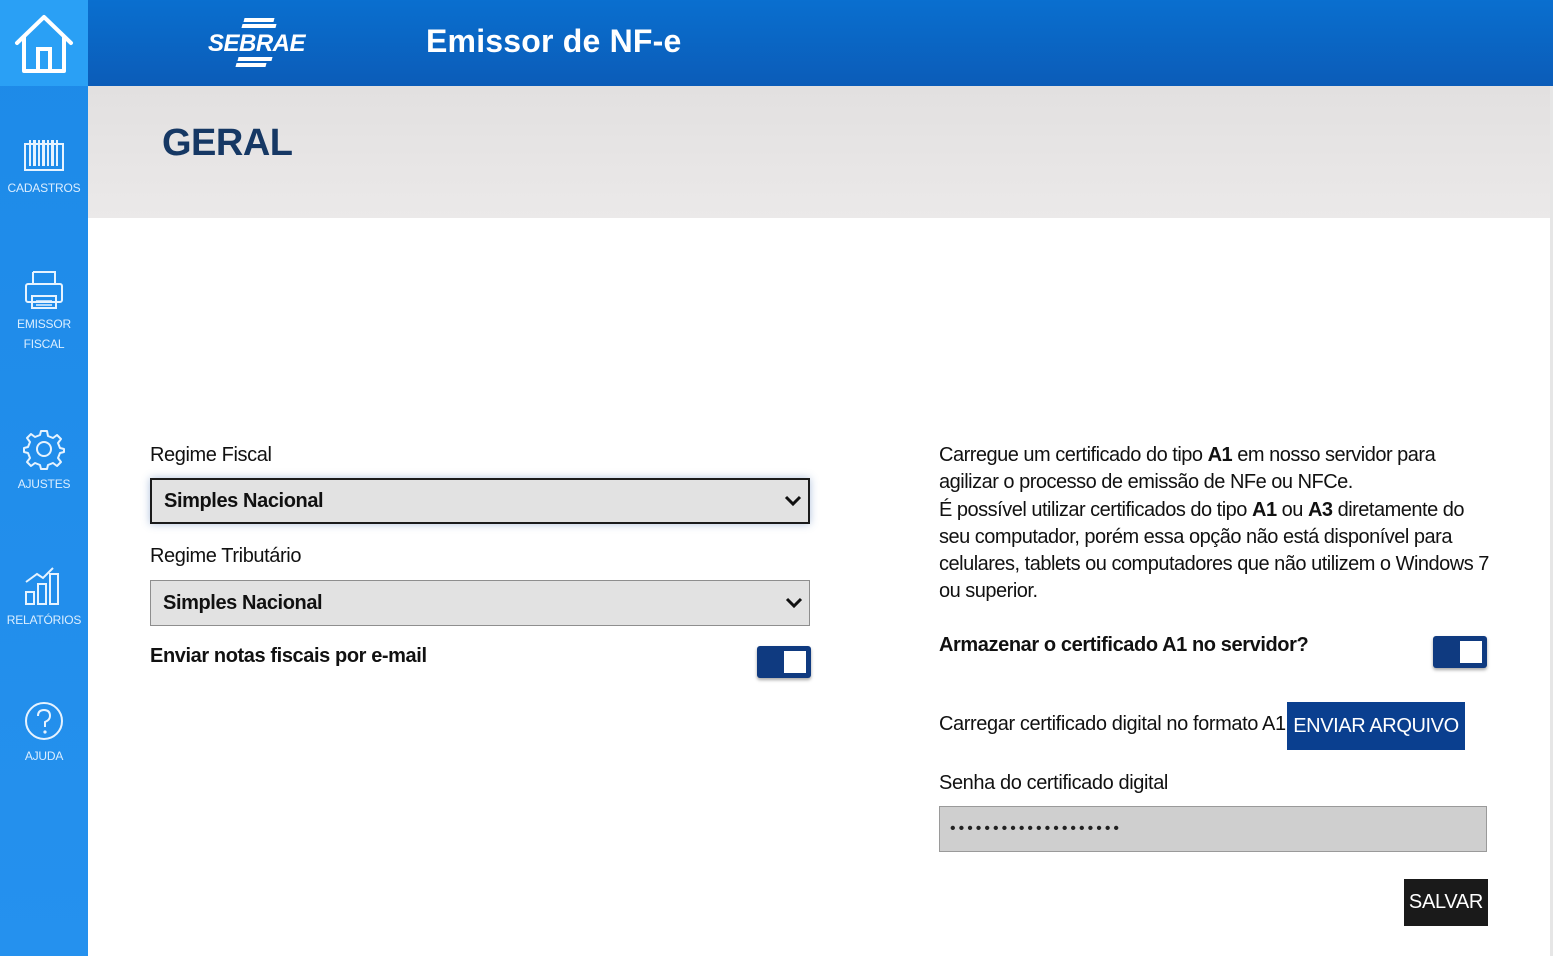  I want to click on barcode-icon, so click(44, 155).